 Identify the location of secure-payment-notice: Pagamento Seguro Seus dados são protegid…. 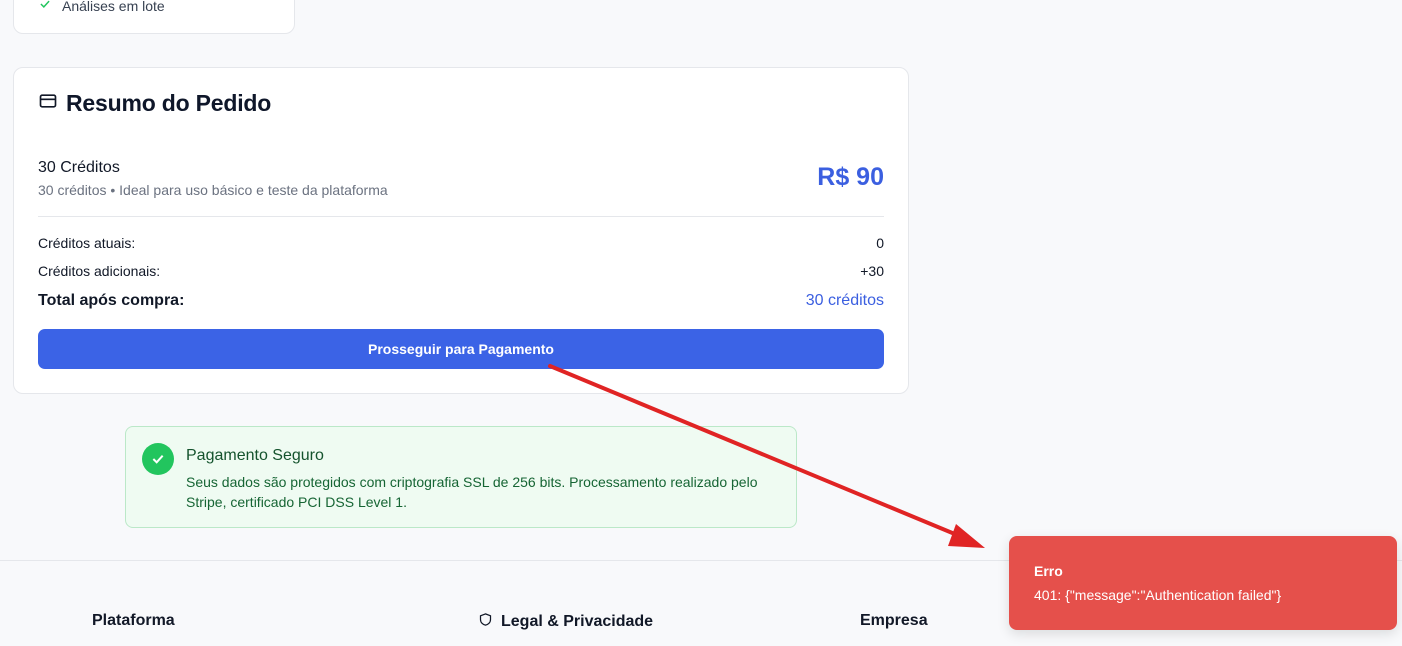
(461, 477).